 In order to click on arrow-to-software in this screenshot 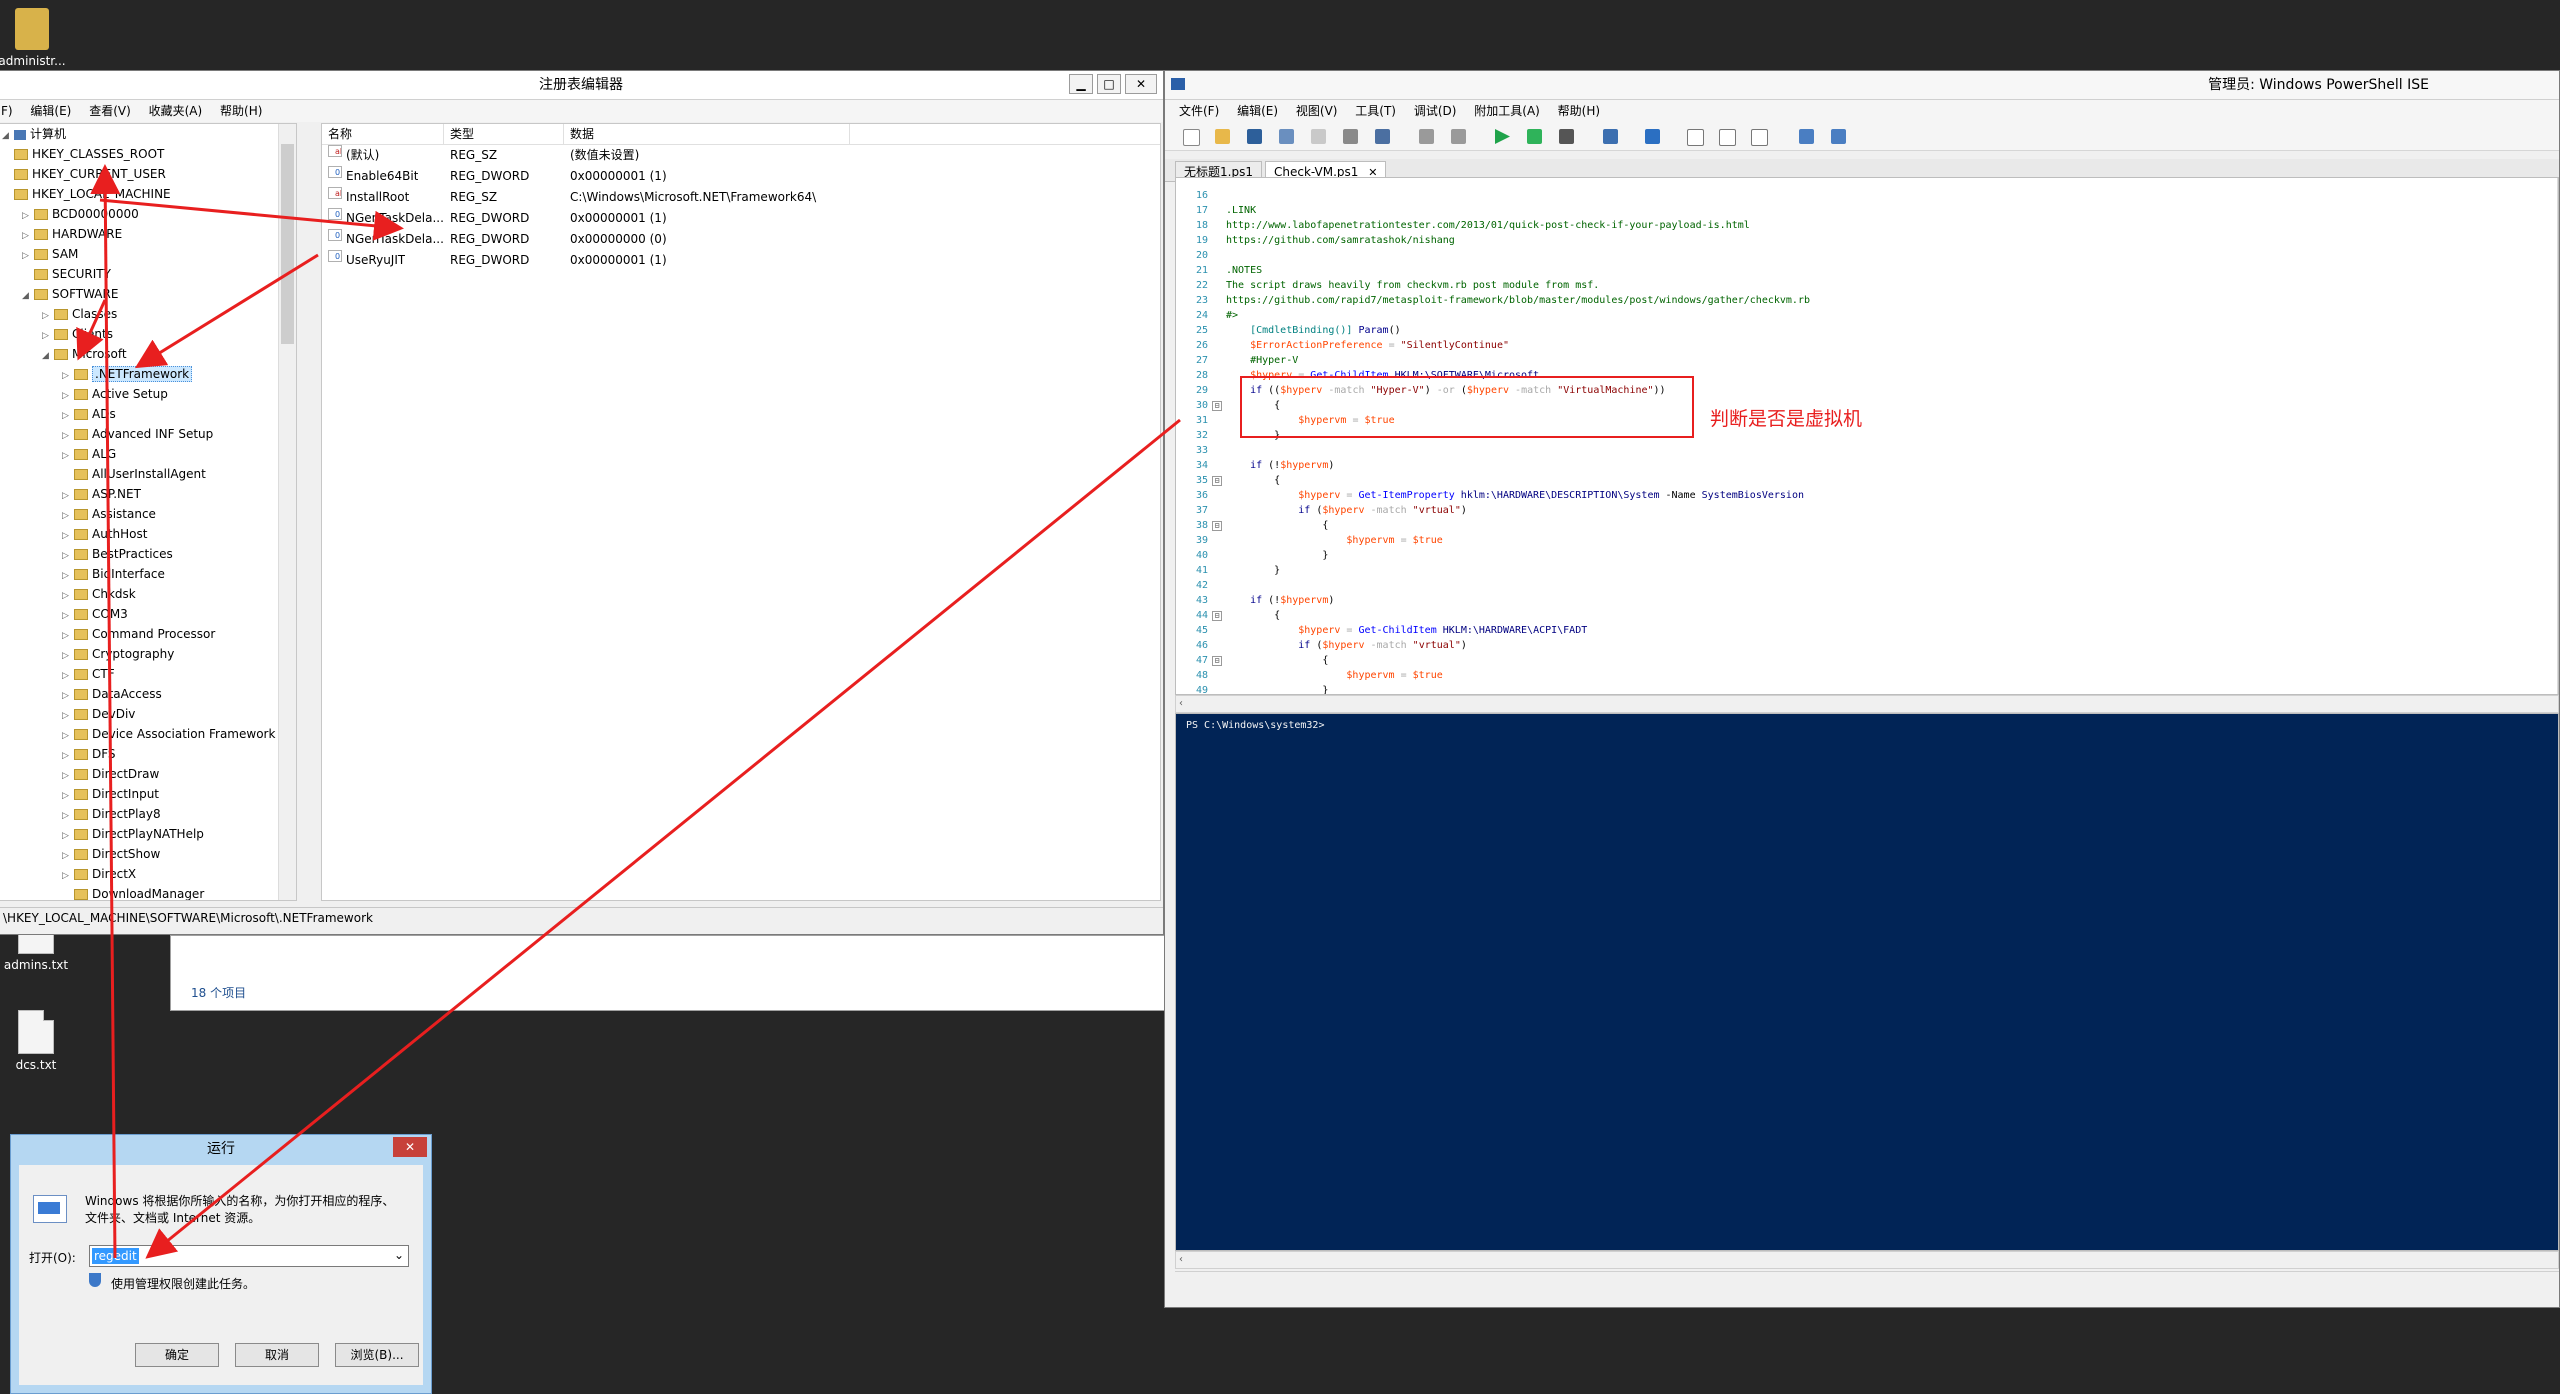, I will do `click(91, 330)`.